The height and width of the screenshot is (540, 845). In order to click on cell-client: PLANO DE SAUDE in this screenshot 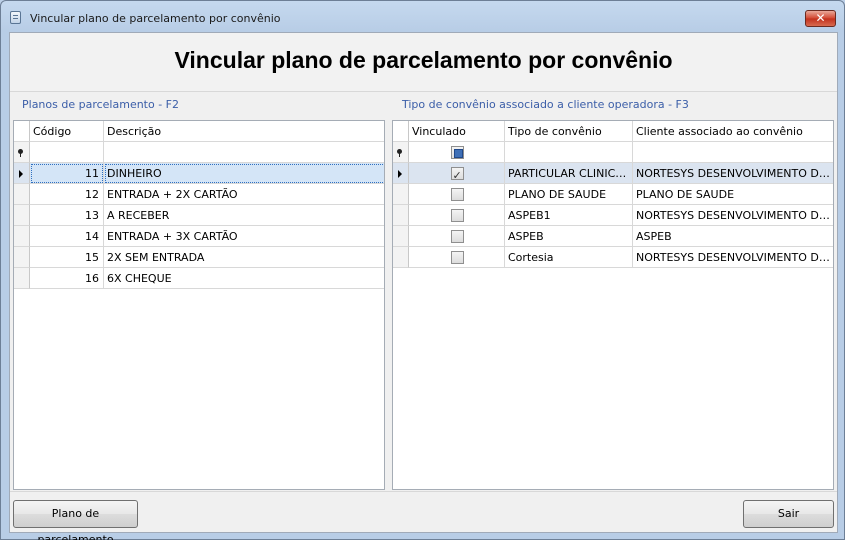, I will do `click(733, 194)`.